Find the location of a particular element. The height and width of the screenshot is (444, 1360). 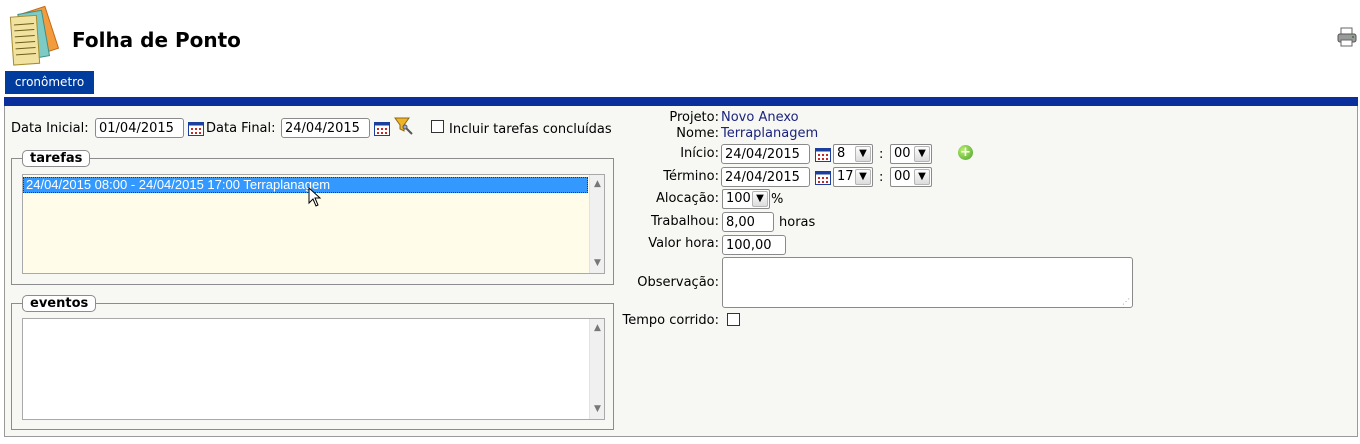

data-final-label: Data Final: is located at coordinates (241, 128).